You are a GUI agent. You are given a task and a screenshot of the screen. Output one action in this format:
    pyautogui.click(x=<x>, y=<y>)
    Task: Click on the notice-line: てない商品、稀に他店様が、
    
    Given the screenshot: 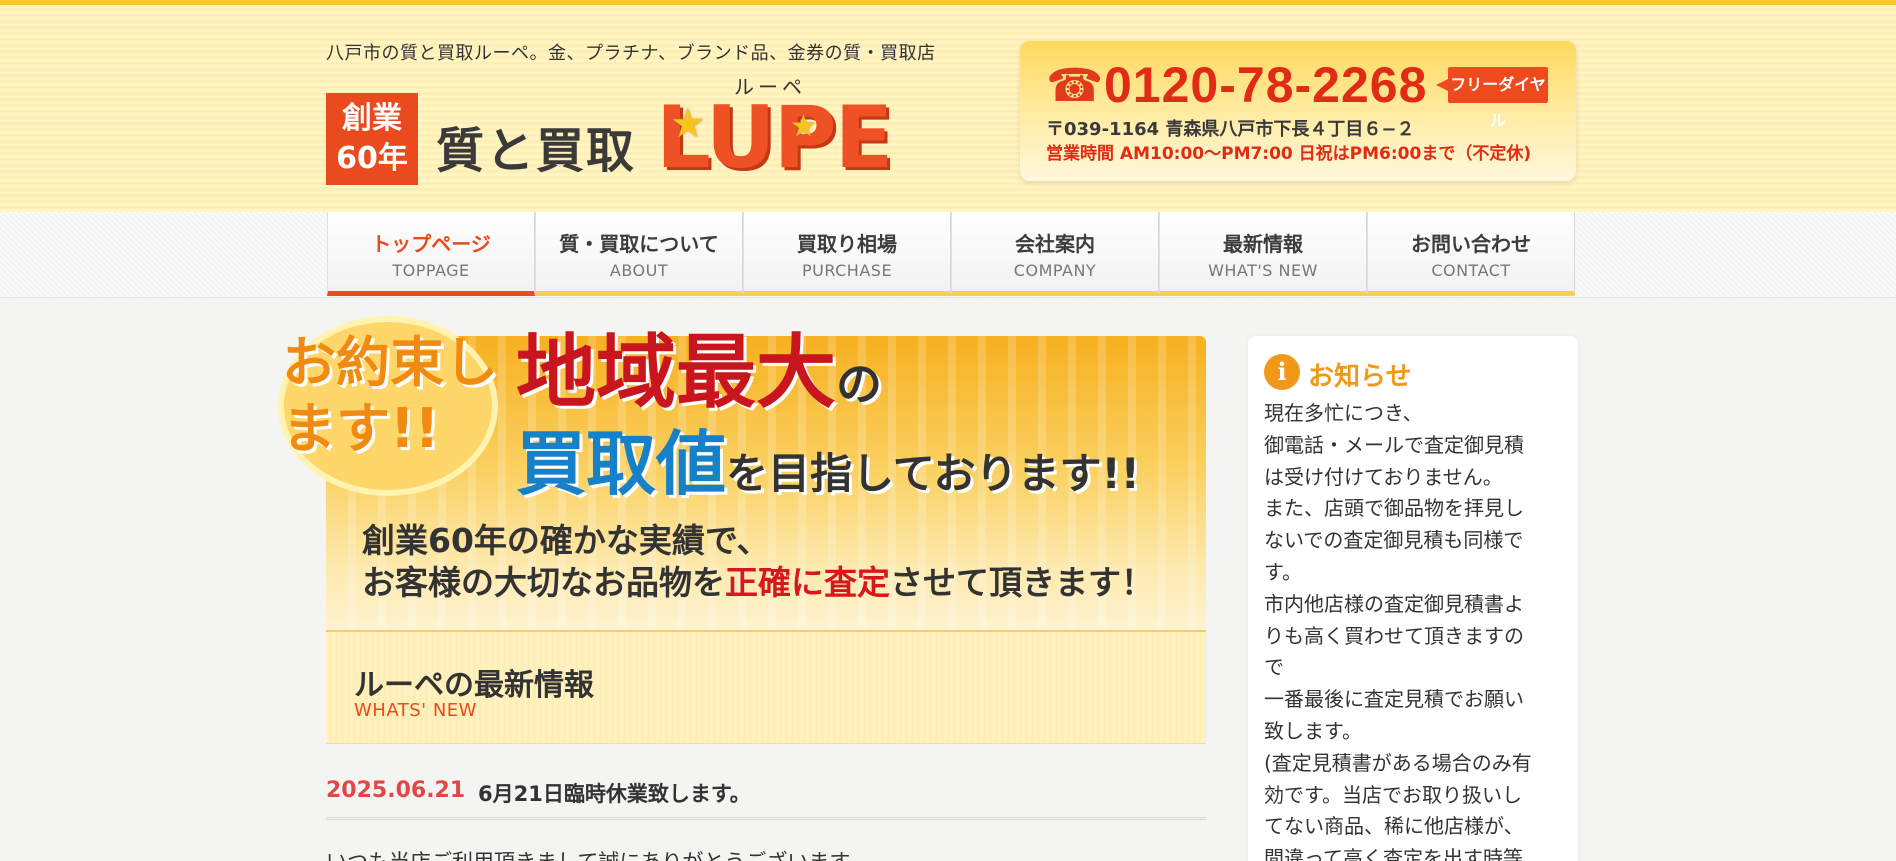 What is the action you would take?
    pyautogui.click(x=1394, y=826)
    